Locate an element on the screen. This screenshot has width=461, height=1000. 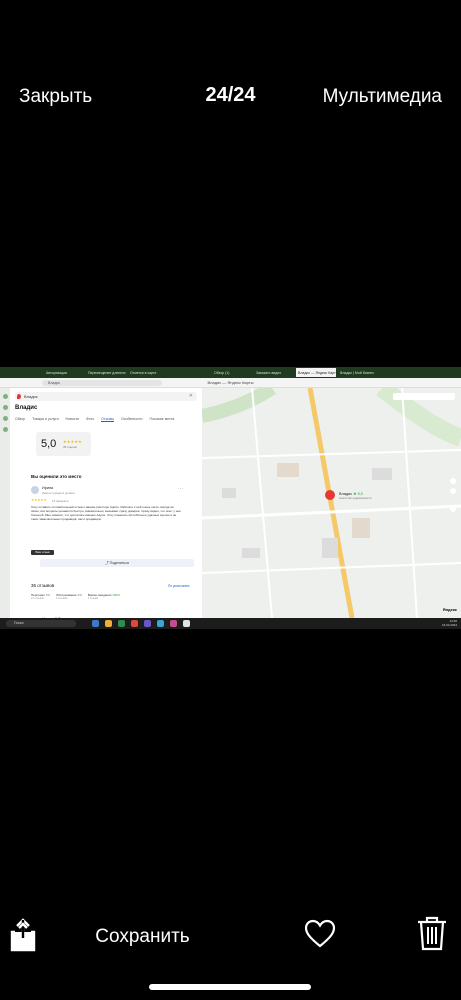
rating-value: 5,0 is located at coordinates (49, 444).